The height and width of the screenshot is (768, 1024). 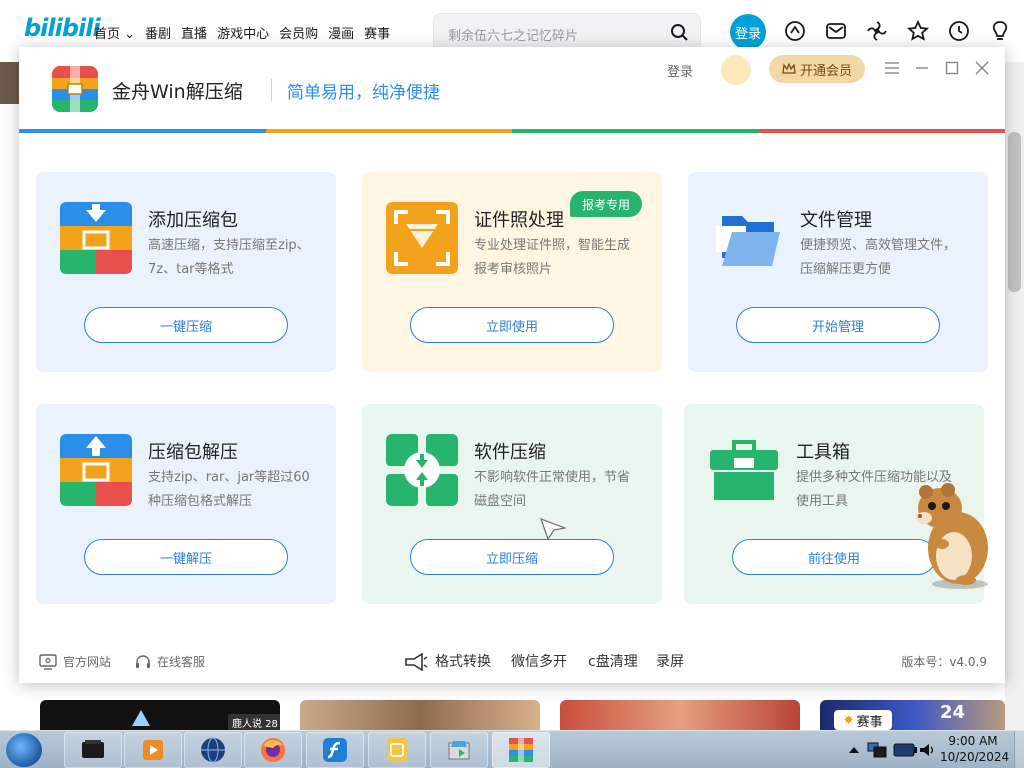 I want to click on title-divider, so click(x=271, y=90).